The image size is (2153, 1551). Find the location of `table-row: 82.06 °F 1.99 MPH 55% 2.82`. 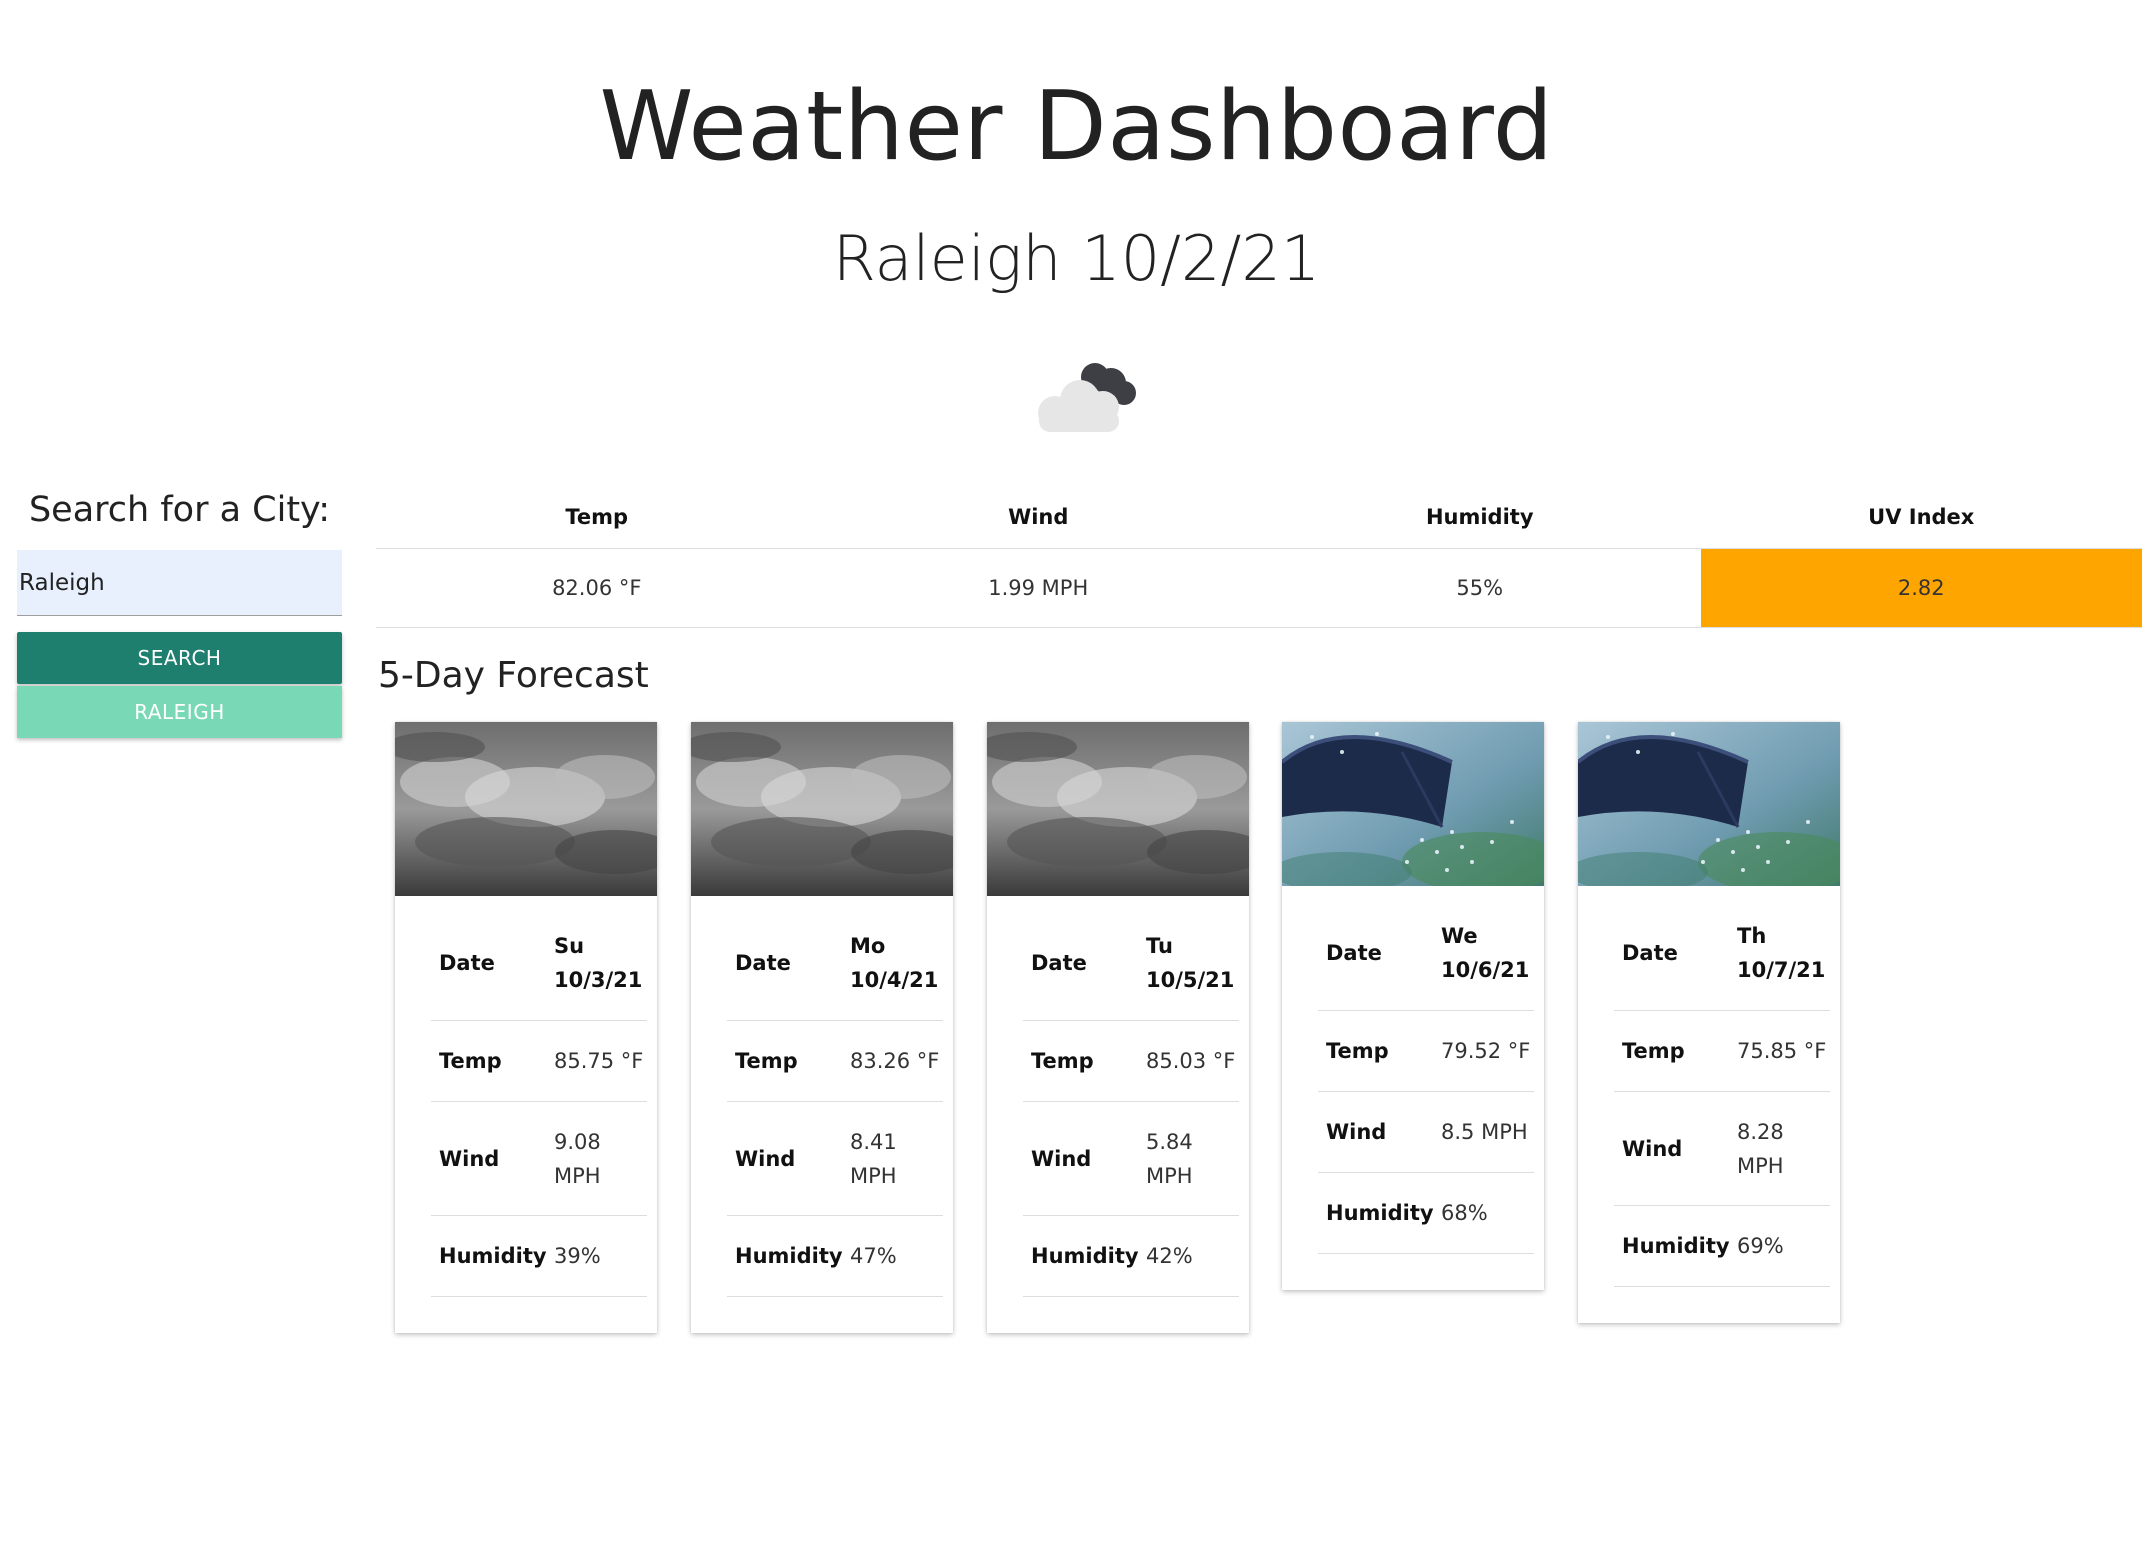

table-row: 82.06 °F 1.99 MPH 55% 2.82 is located at coordinates (1259, 588).